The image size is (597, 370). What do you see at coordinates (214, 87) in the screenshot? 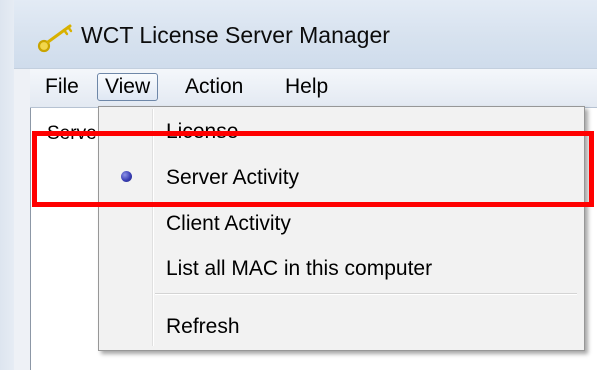
I see `menu-action: Action` at bounding box center [214, 87].